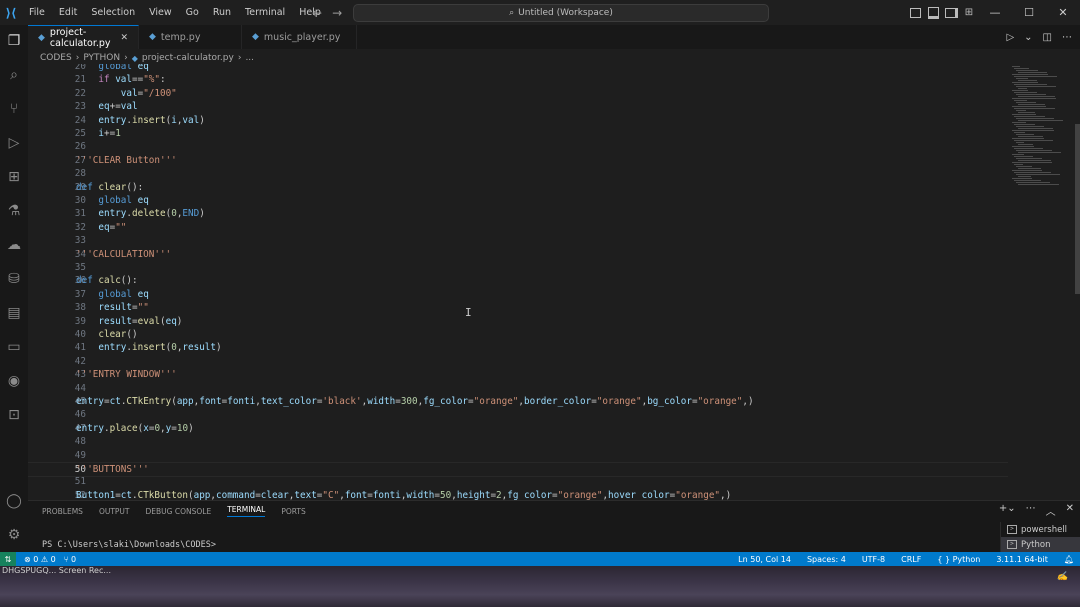  Describe the element at coordinates (14, 415) in the screenshot. I see `ports-icon: ⊡` at that location.